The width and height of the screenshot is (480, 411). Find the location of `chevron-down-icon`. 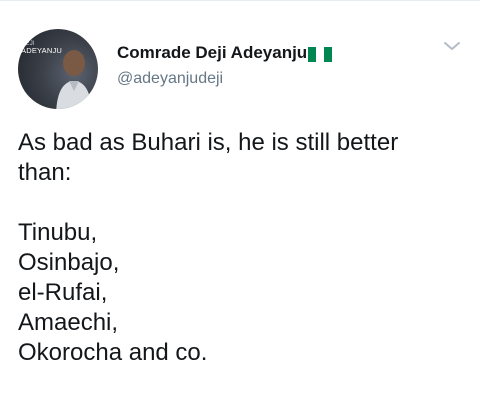

chevron-down-icon is located at coordinates (452, 46).